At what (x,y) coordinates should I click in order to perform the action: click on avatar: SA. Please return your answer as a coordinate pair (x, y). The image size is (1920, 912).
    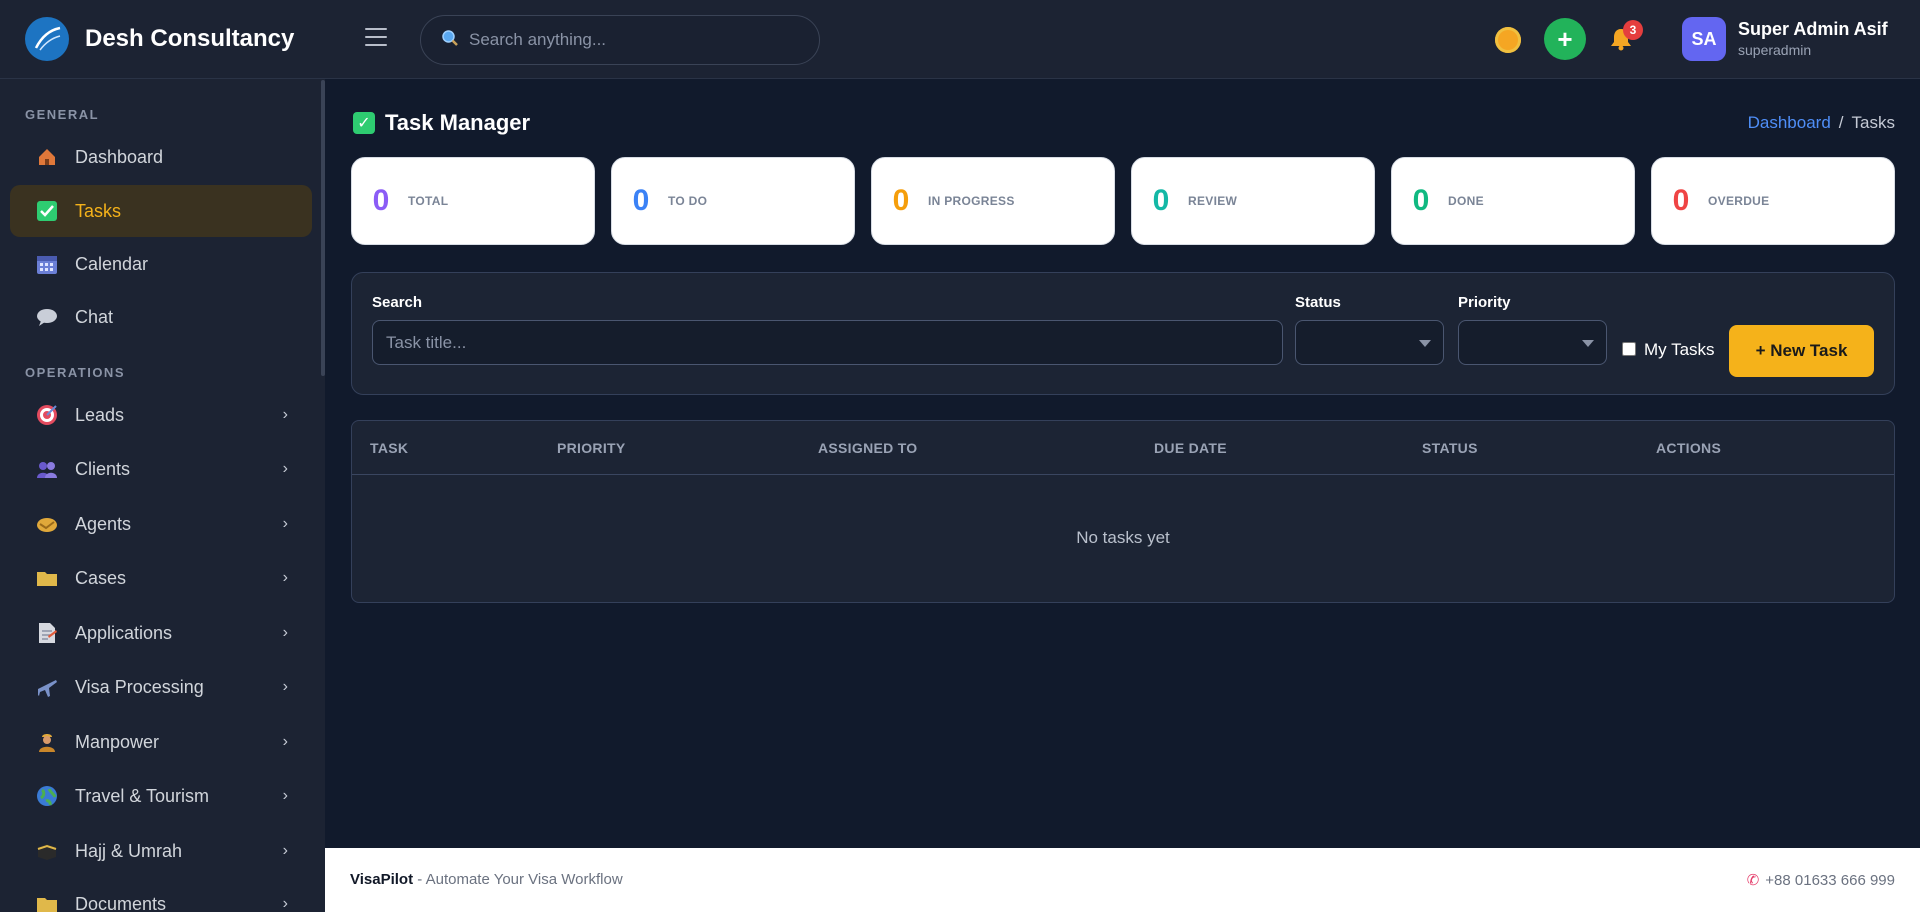
    Looking at the image, I should click on (1704, 39).